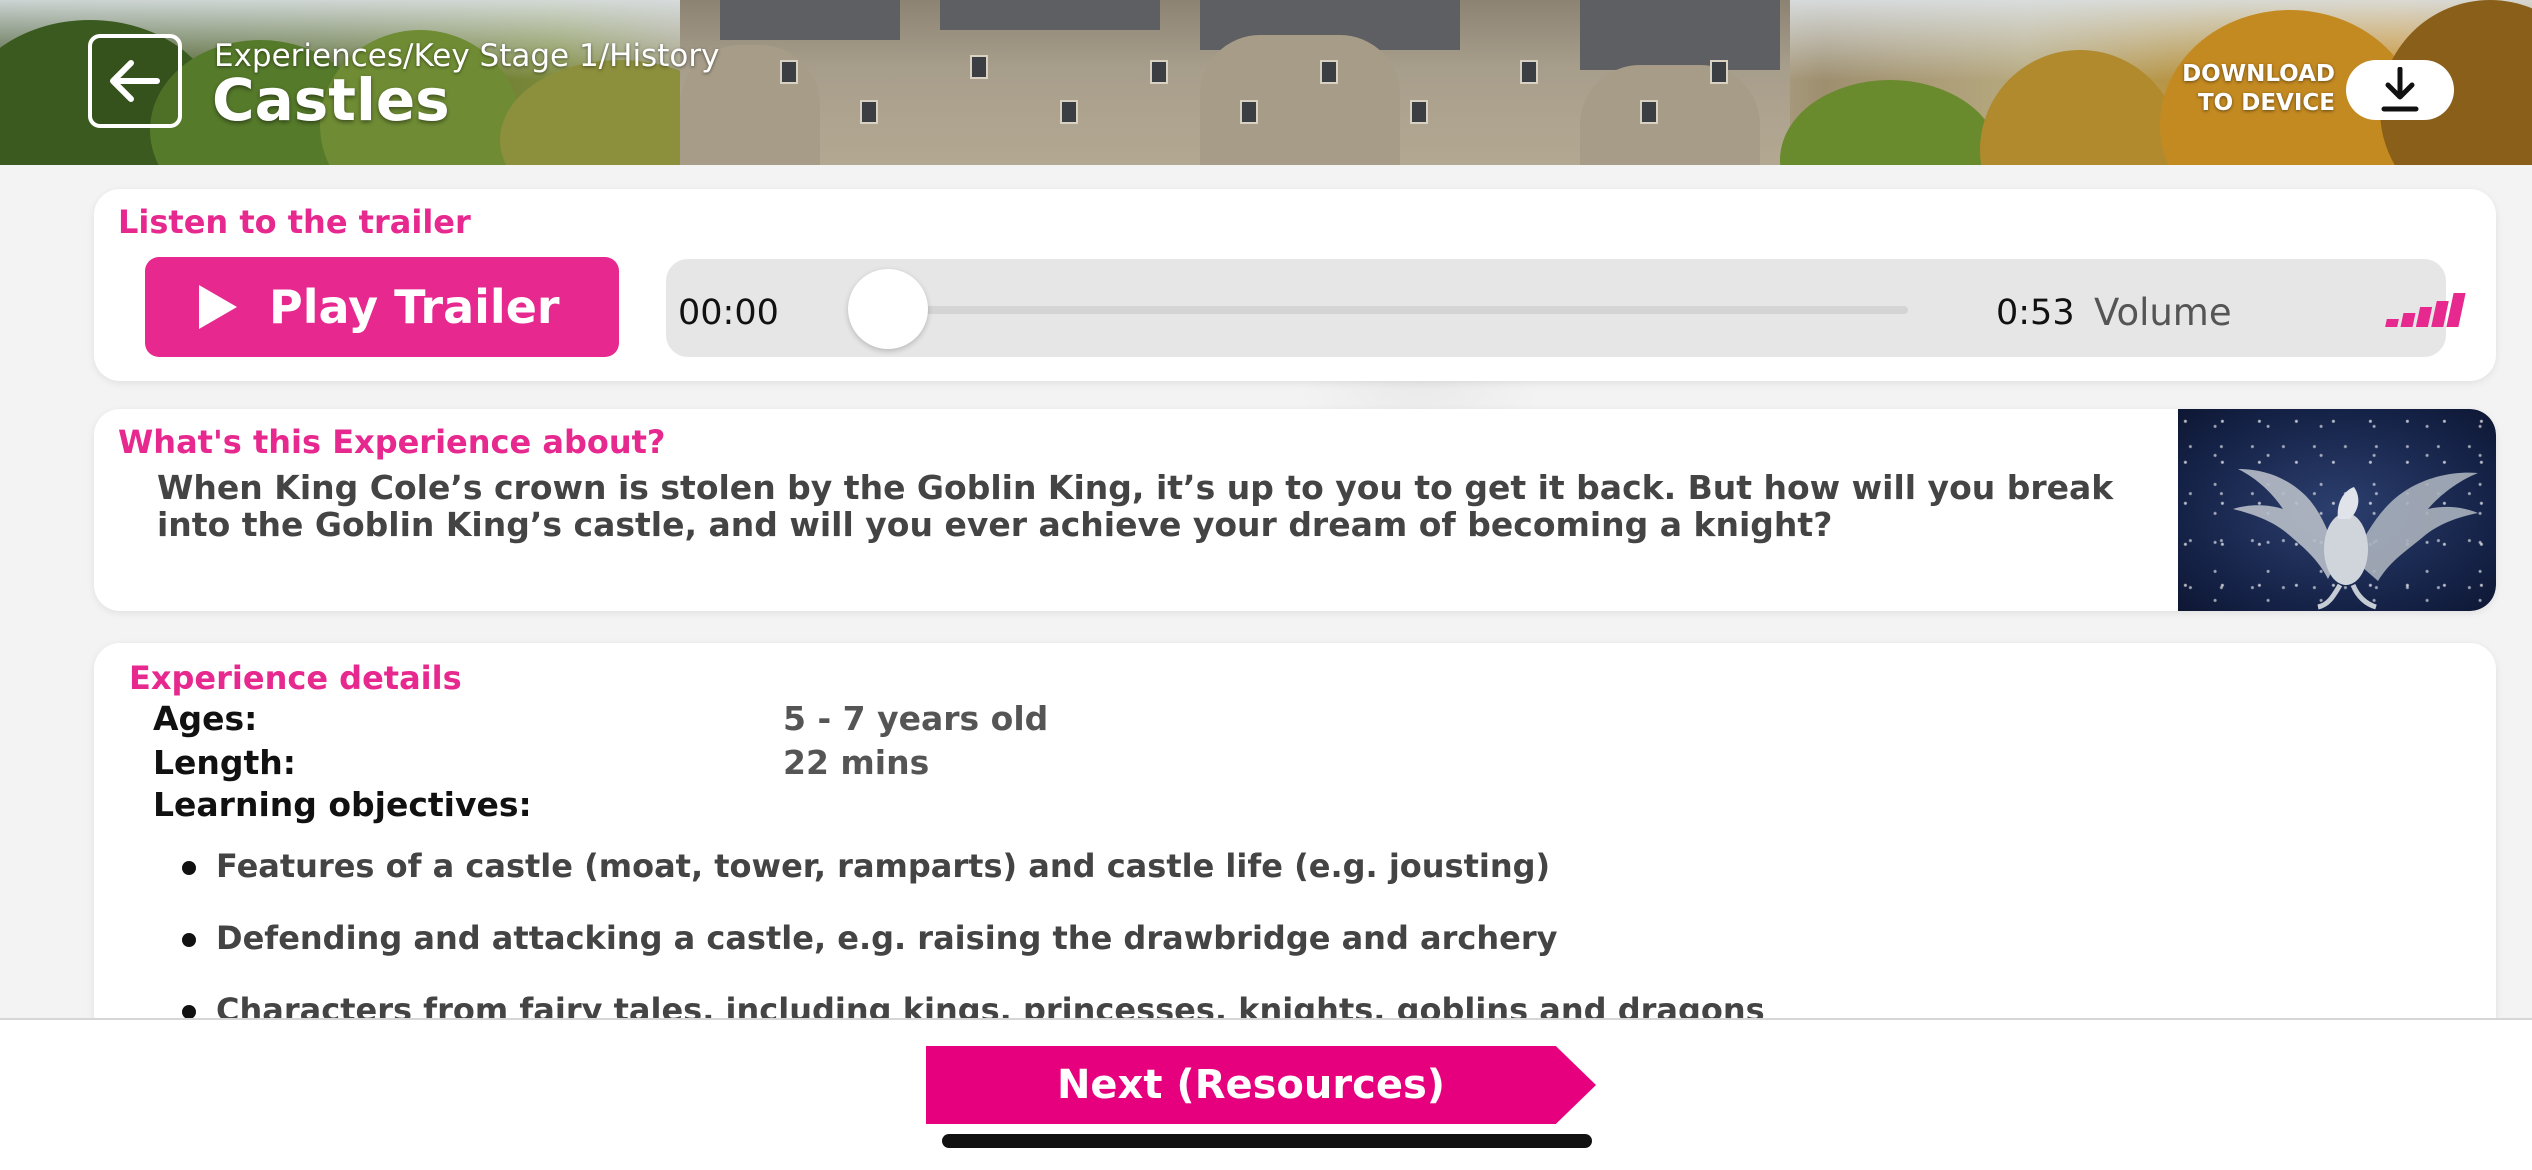 The image size is (2532, 1170). I want to click on next-resources-button: Next (Resources), so click(1261, 1085).